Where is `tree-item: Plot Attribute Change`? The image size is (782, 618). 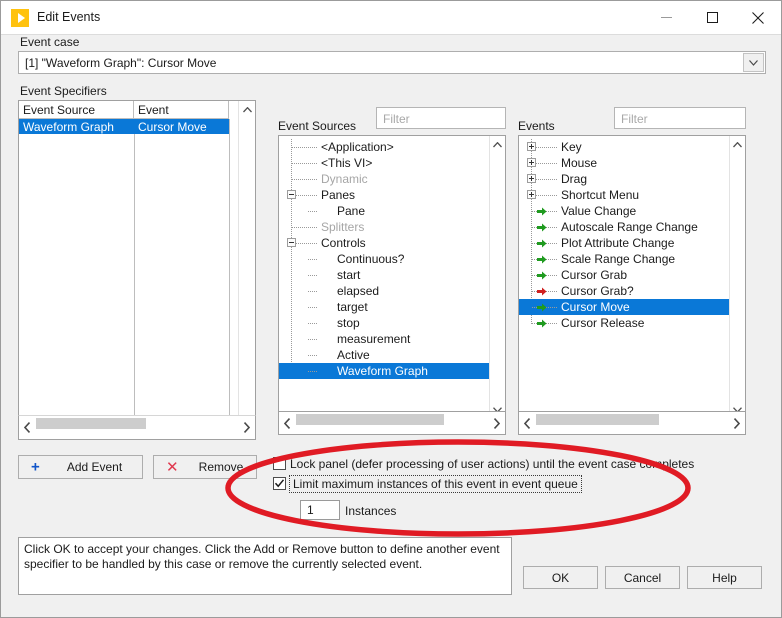
tree-item: Plot Attribute Change is located at coordinates (624, 243).